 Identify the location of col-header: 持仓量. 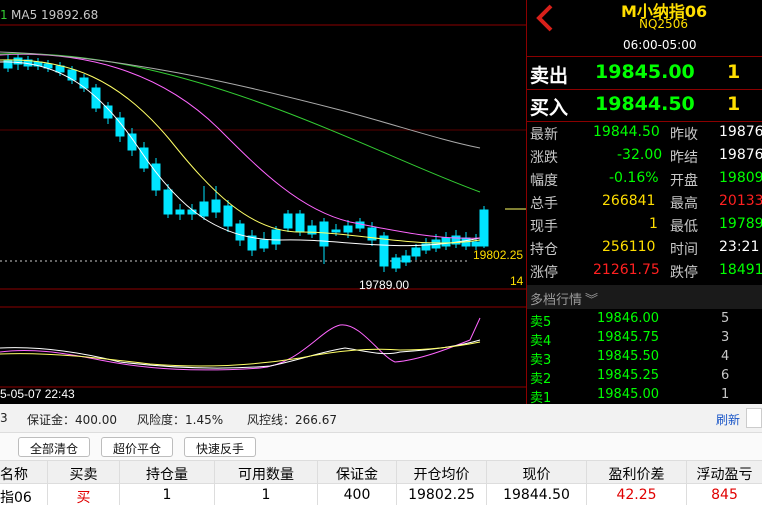
(167, 472).